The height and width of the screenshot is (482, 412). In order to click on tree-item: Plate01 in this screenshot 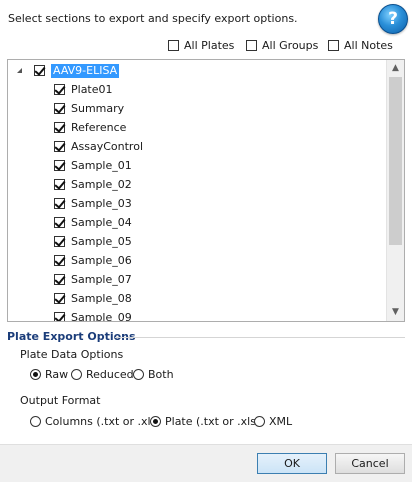, I will do `click(83, 89)`.